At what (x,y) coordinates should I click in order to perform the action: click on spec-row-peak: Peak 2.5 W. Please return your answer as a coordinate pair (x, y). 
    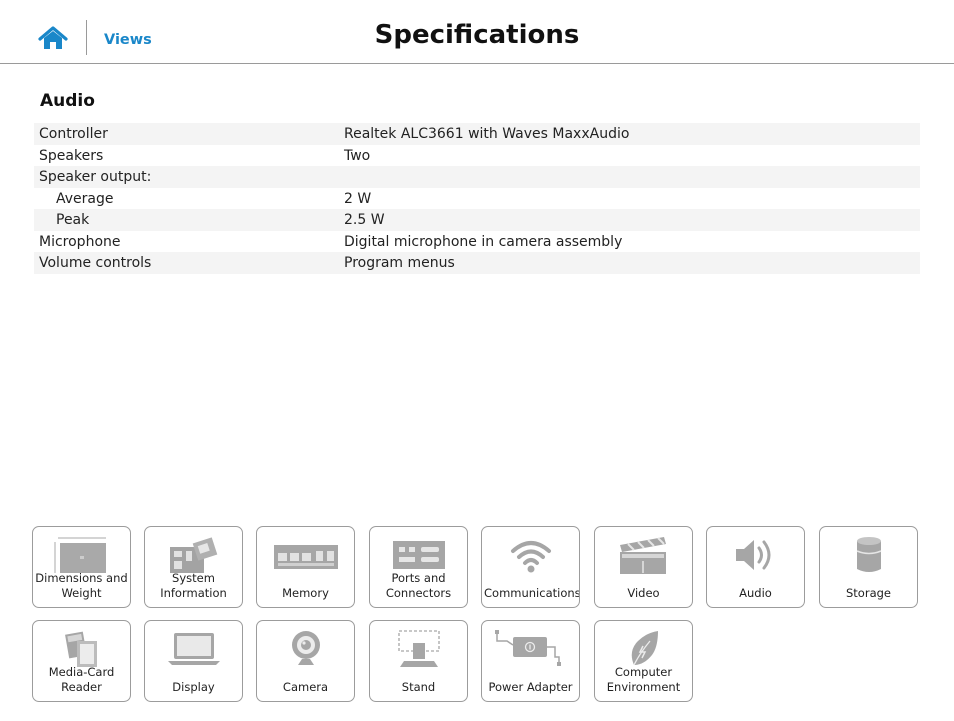
    Looking at the image, I should click on (477, 220).